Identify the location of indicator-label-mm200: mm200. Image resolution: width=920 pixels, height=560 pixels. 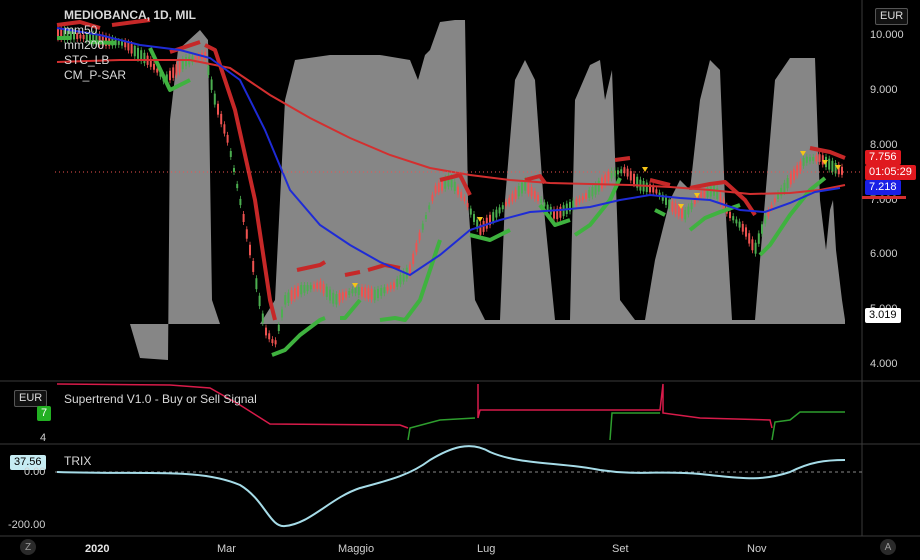
(130, 45).